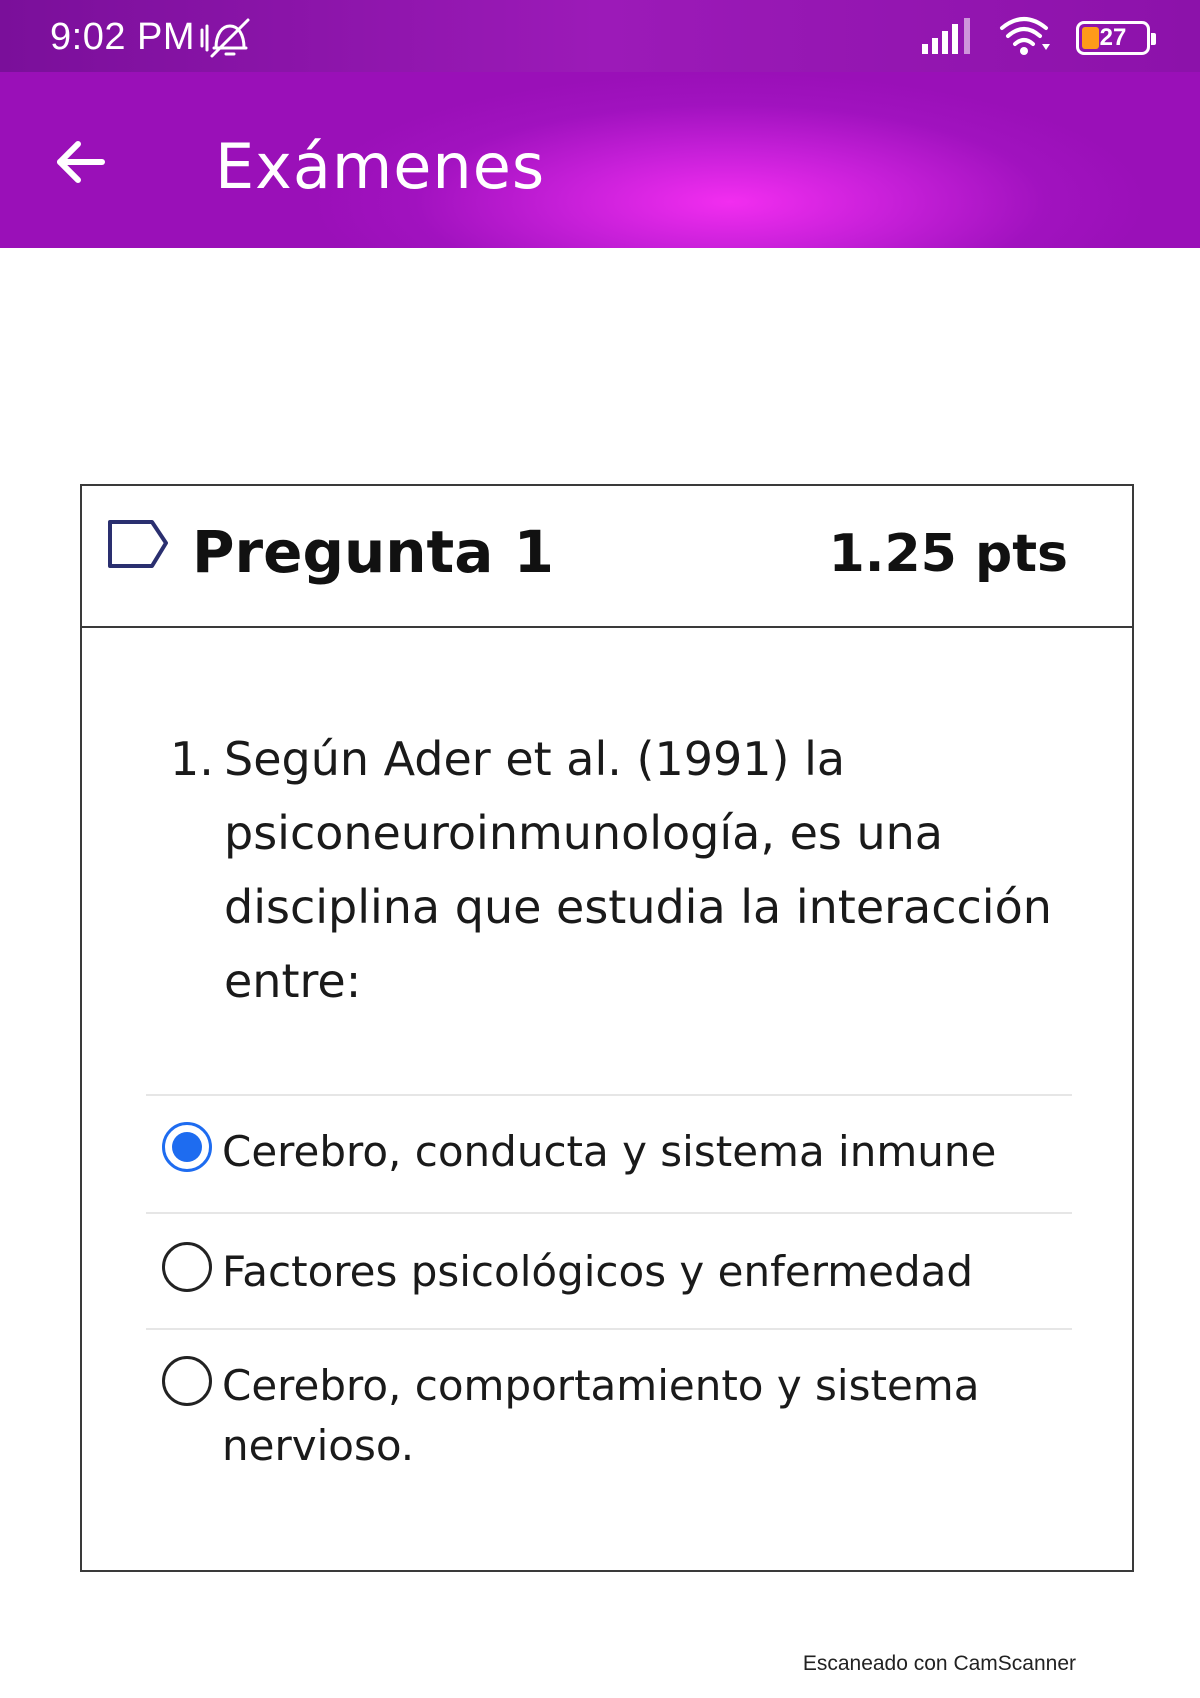 The width and height of the screenshot is (1200, 1698). What do you see at coordinates (380, 166) in the screenshot?
I see `page-title: Exámenes` at bounding box center [380, 166].